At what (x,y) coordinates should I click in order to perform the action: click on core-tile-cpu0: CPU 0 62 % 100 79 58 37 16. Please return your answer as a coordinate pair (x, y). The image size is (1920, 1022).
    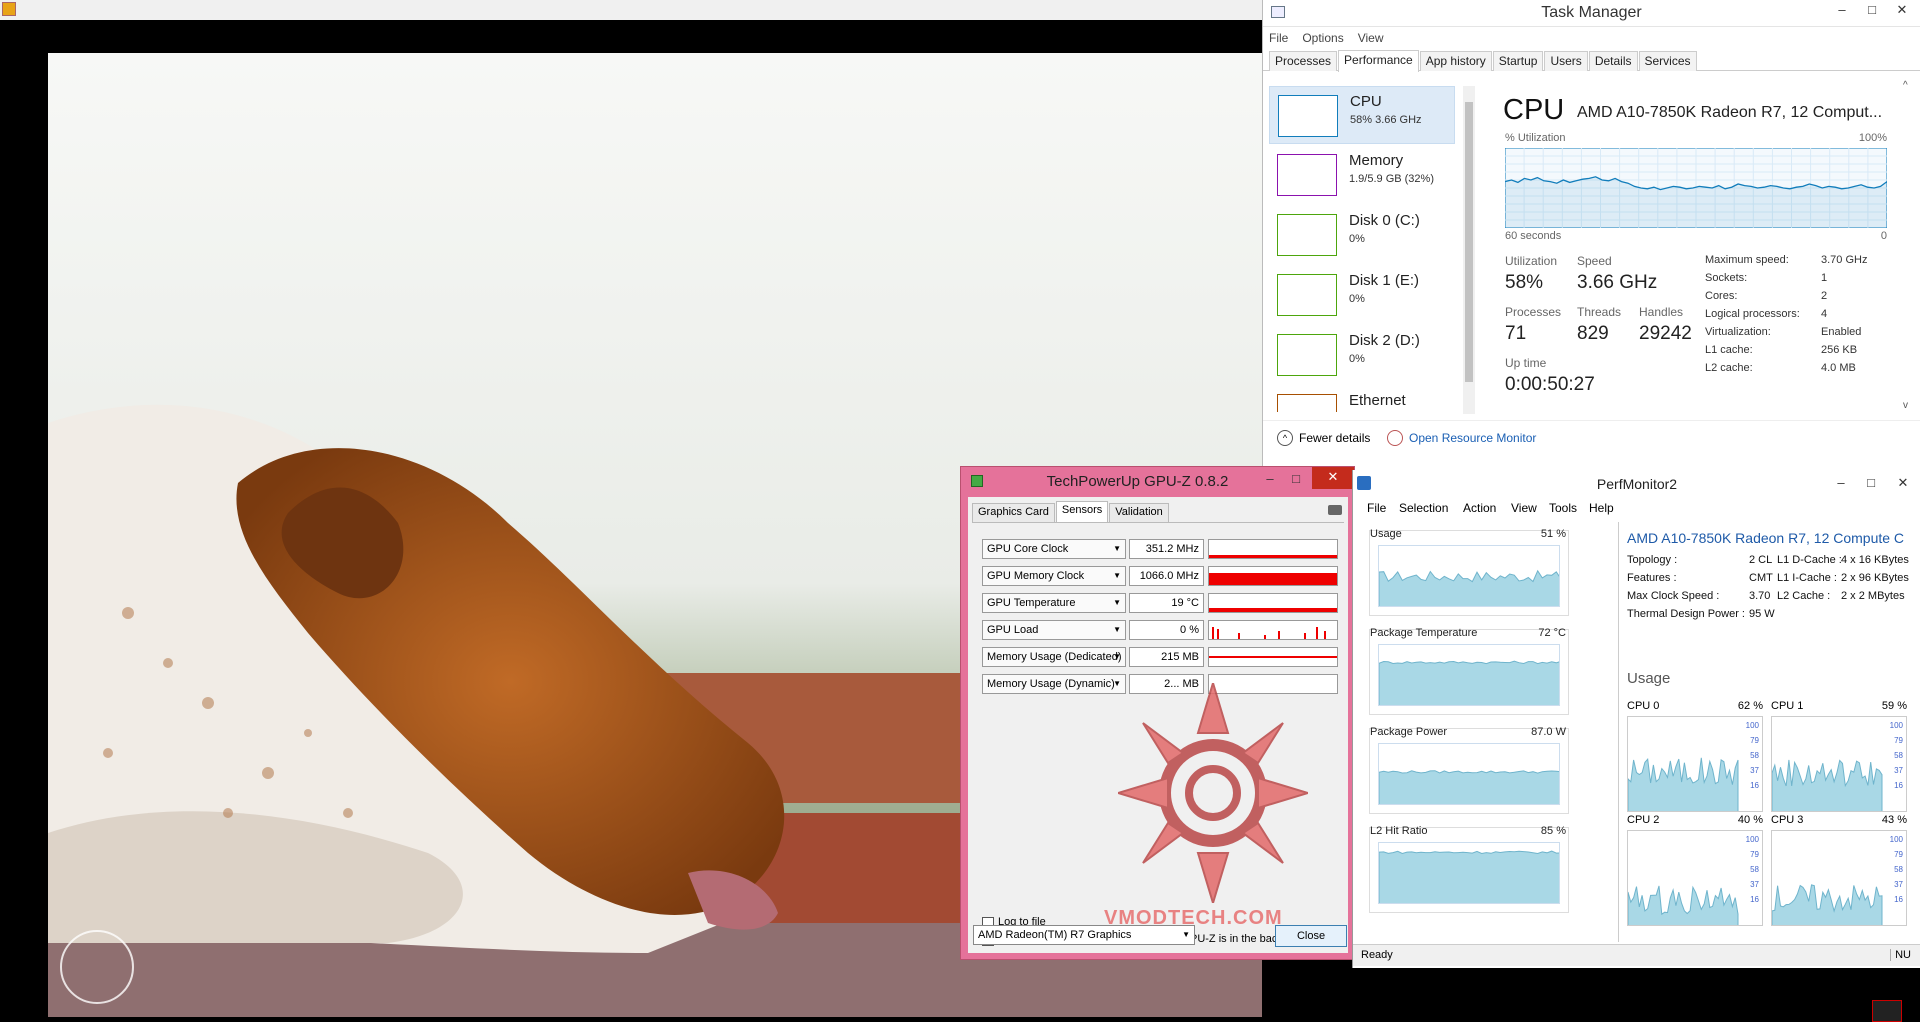
    Looking at the image, I should click on (1695, 756).